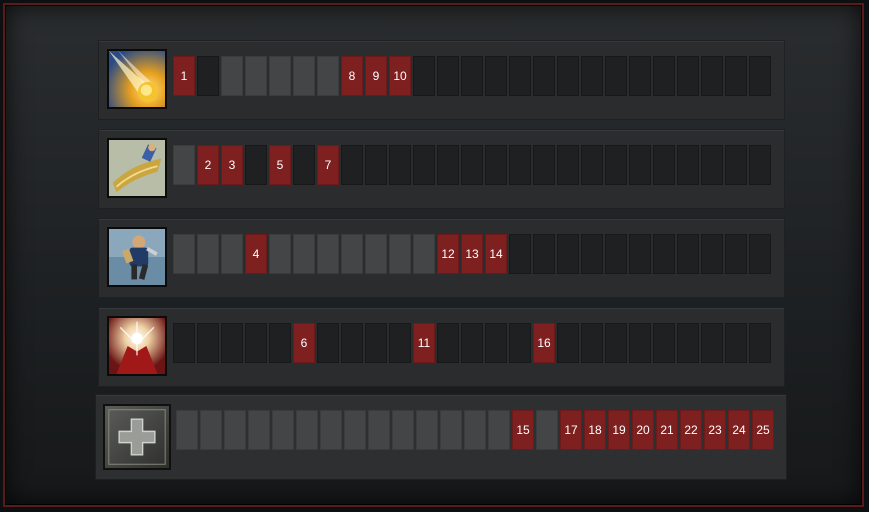 This screenshot has width=869, height=512. What do you see at coordinates (544, 343) in the screenshot?
I see `skill-level-slot: 16` at bounding box center [544, 343].